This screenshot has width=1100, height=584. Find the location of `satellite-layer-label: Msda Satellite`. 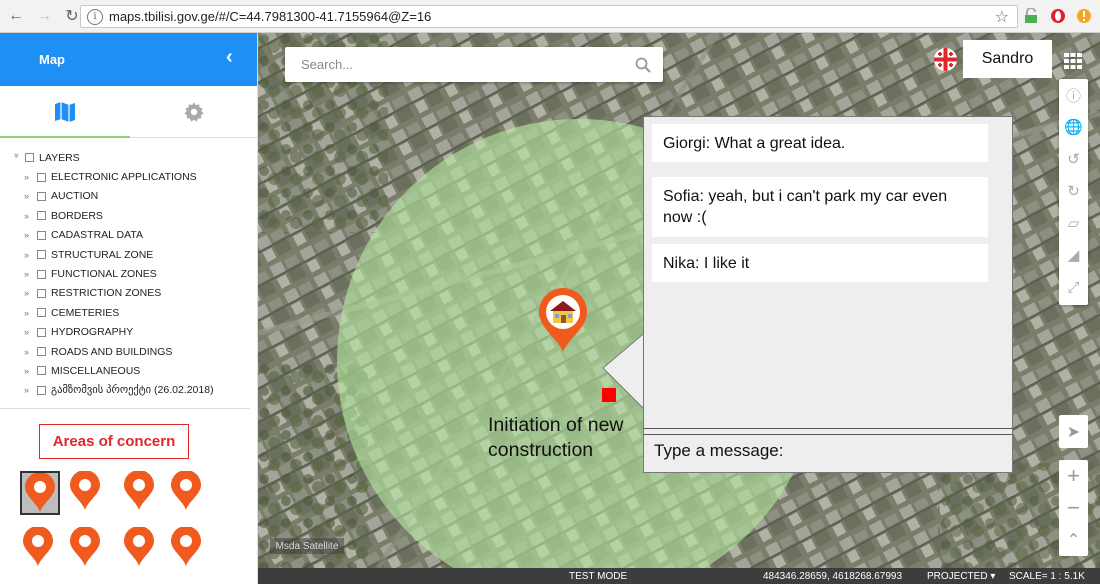

satellite-layer-label: Msda Satellite is located at coordinates (307, 546).